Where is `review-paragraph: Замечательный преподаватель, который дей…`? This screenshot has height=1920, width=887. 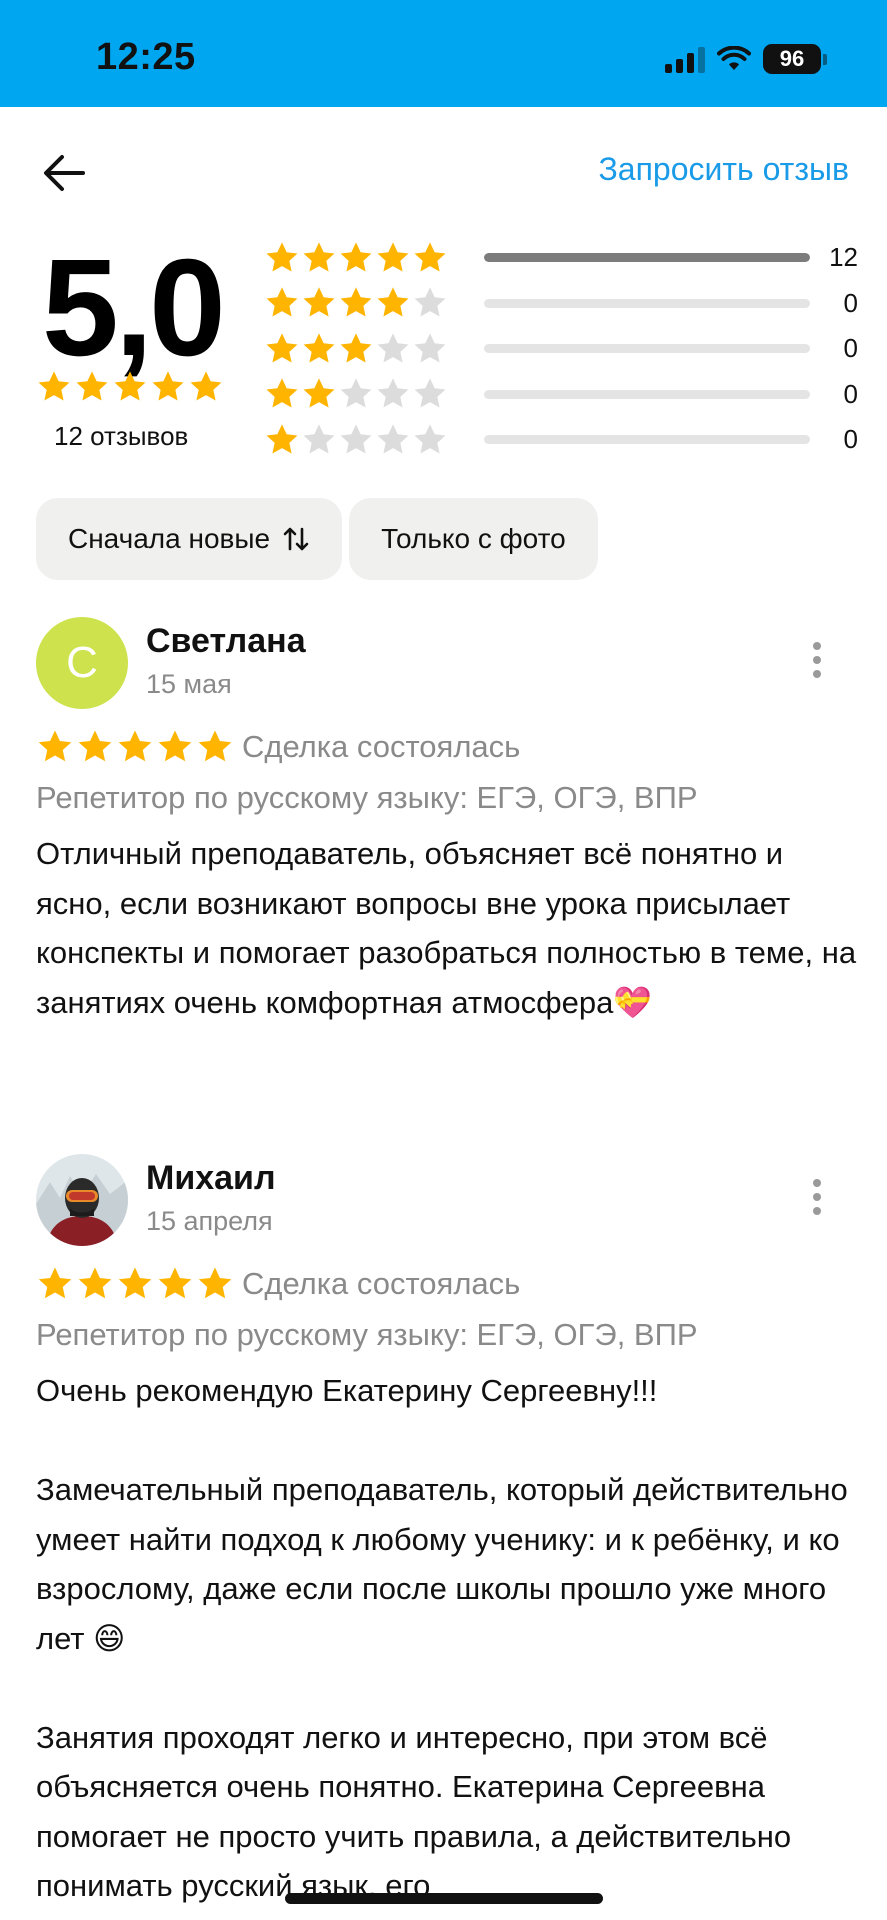 review-paragraph: Замечательный преподаватель, который дей… is located at coordinates (442, 1564).